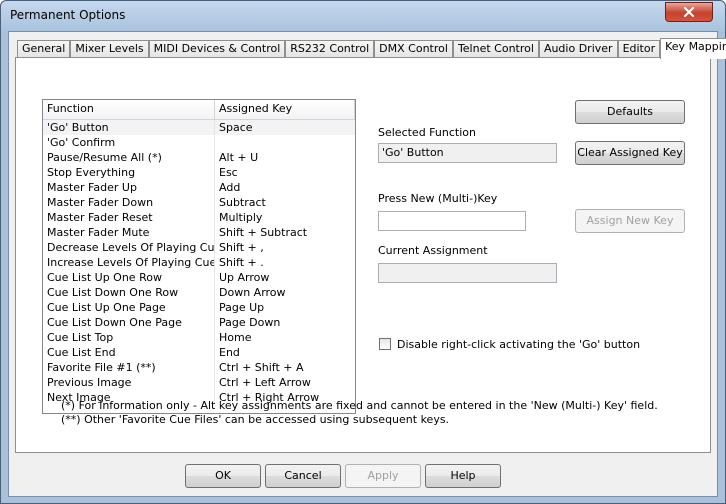  I want to click on function-cell: Favorite File #1 (**), so click(129, 367).